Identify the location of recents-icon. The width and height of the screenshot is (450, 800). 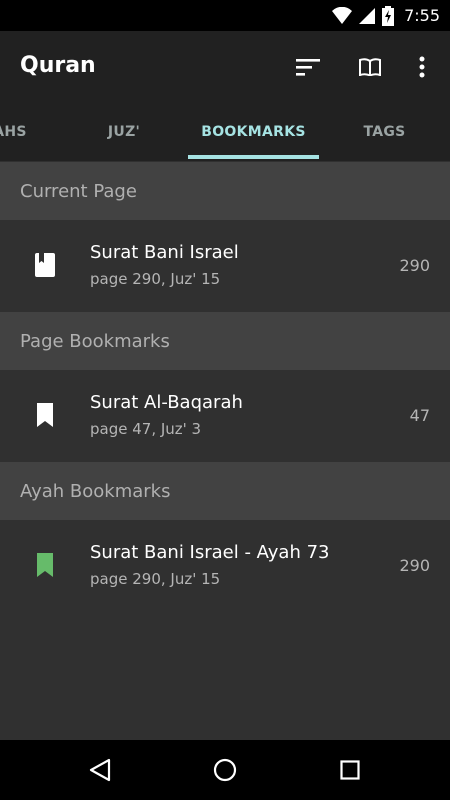
(350, 770).